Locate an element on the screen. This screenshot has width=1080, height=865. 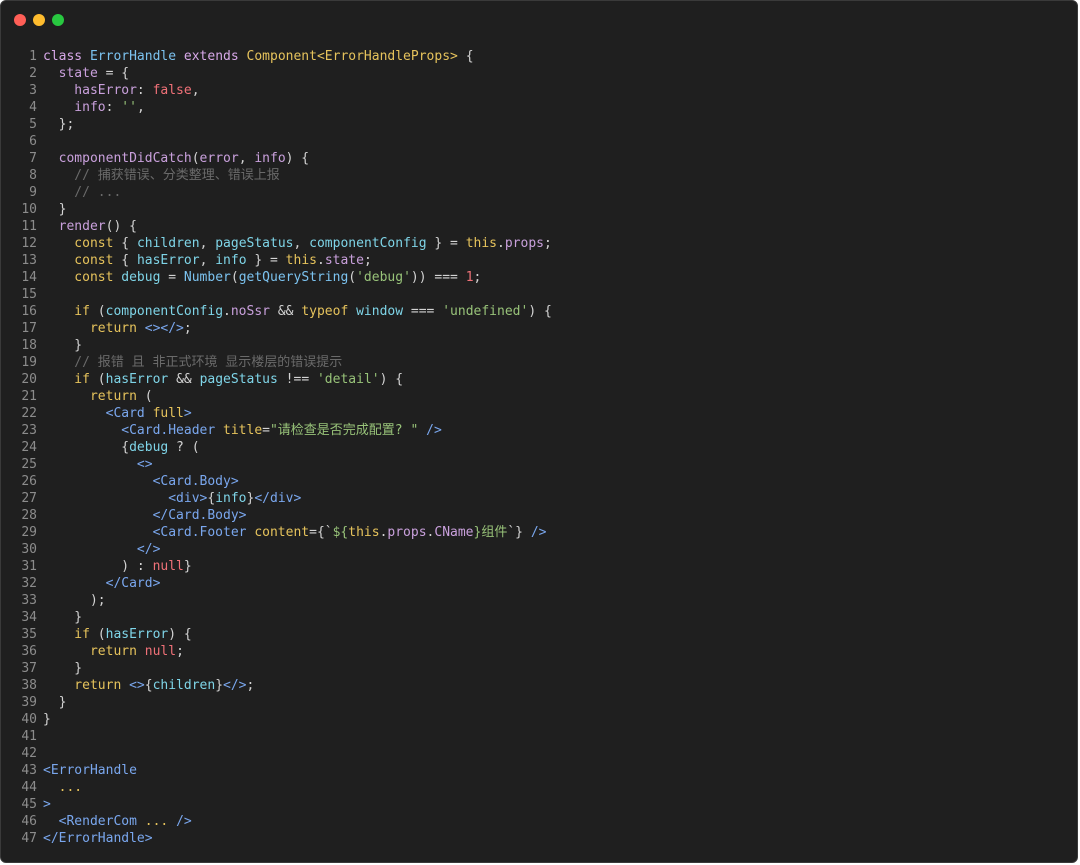
line-number: 7 is located at coordinates (33, 158).